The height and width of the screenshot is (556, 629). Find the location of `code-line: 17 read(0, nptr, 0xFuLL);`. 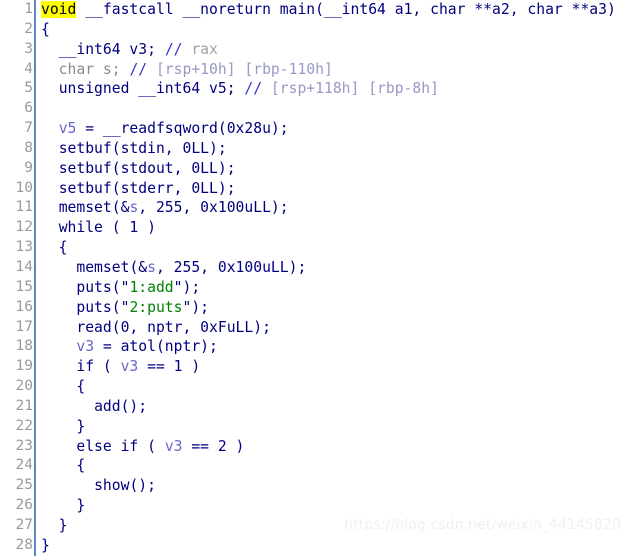

code-line: 17 read(0, nptr, 0xFuLL); is located at coordinates (314, 327).